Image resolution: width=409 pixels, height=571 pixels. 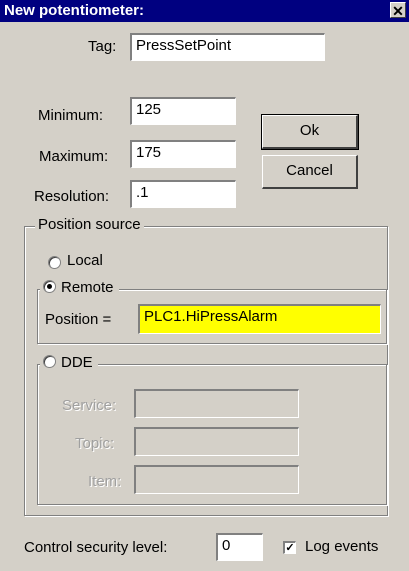 I want to click on security-level-field: 0, so click(x=239, y=547).